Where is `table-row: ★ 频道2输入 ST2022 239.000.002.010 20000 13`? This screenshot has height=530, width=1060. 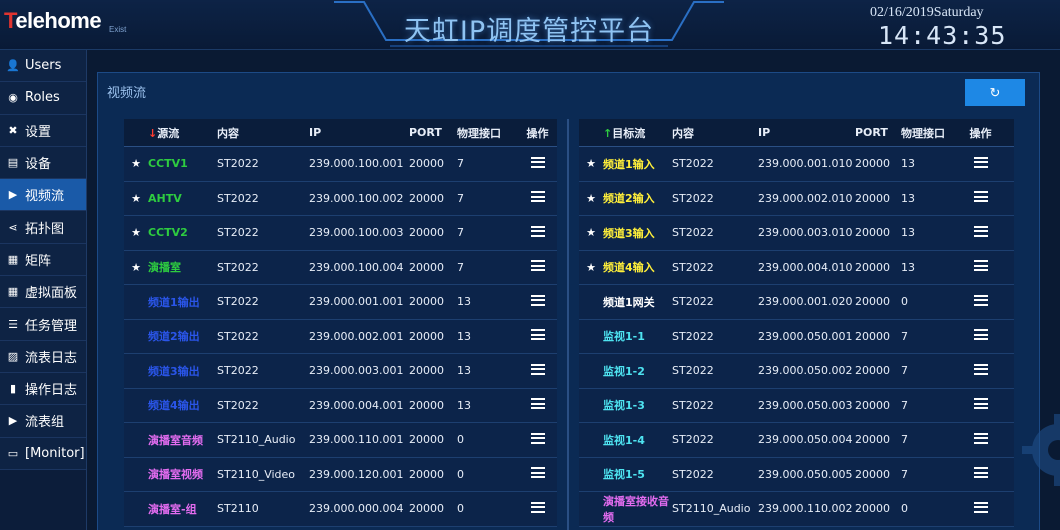
table-row: ★ 频道2输入 ST2022 239.000.002.010 20000 13 is located at coordinates (796, 199).